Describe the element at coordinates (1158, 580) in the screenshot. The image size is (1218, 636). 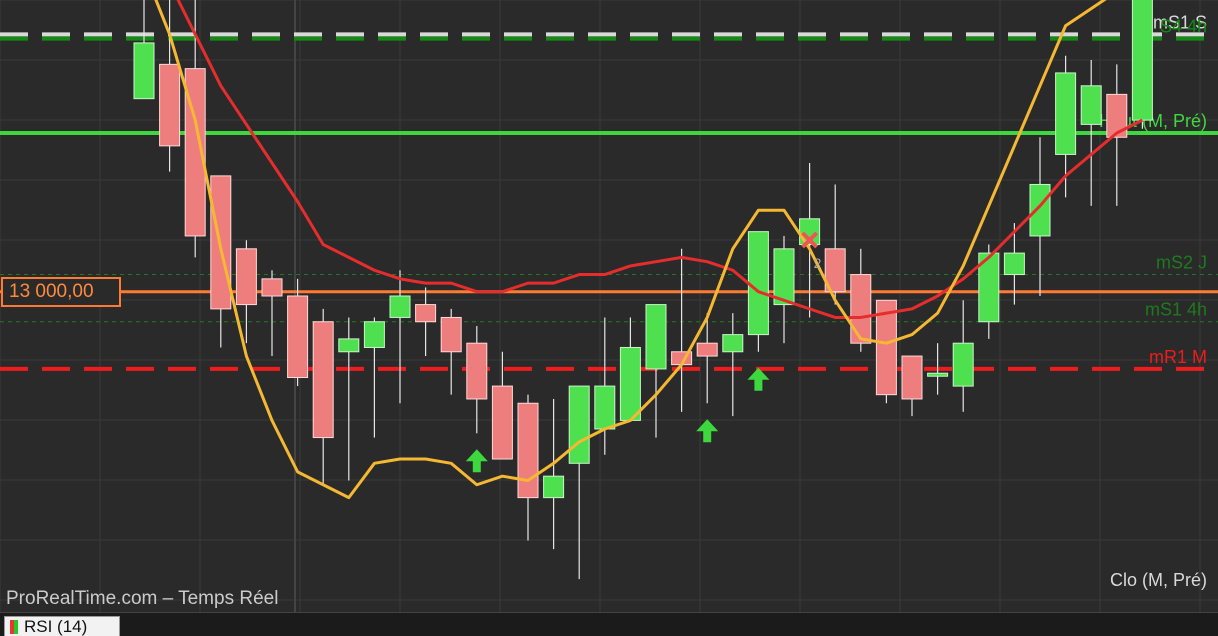
I see `level-label: Clo (M, Pré)` at that location.